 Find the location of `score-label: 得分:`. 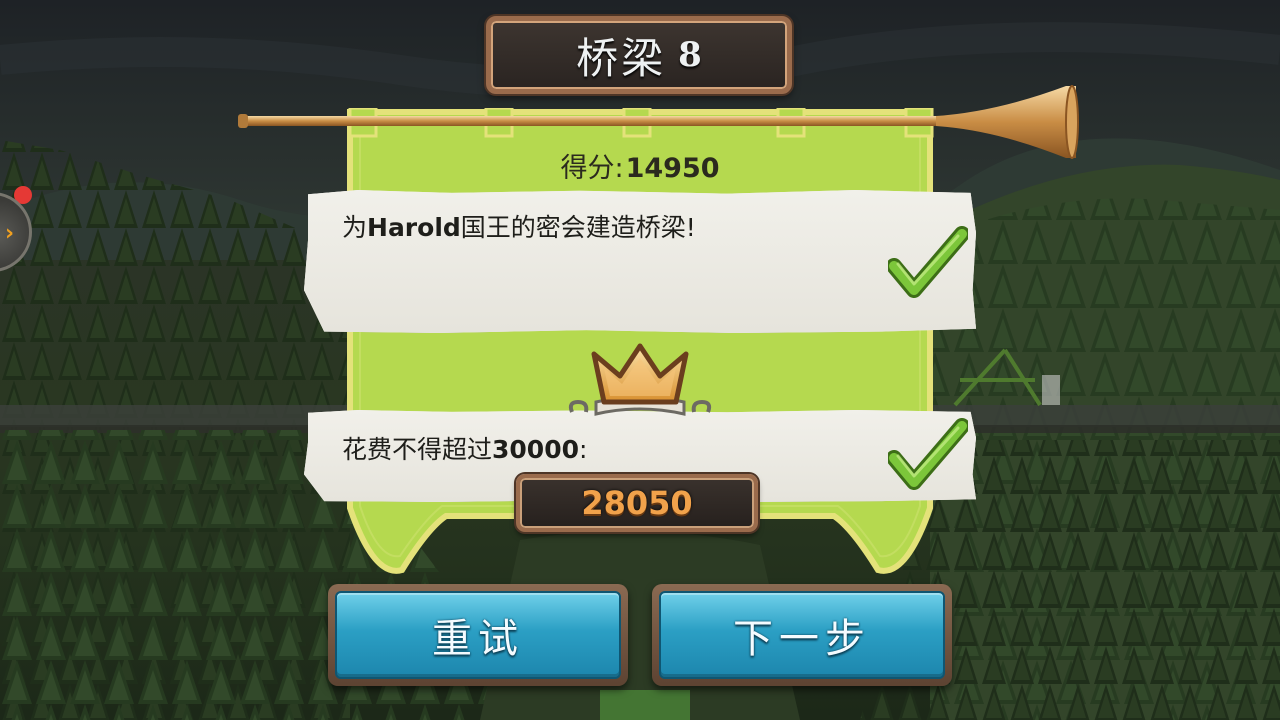

score-label: 得分: is located at coordinates (592, 168).